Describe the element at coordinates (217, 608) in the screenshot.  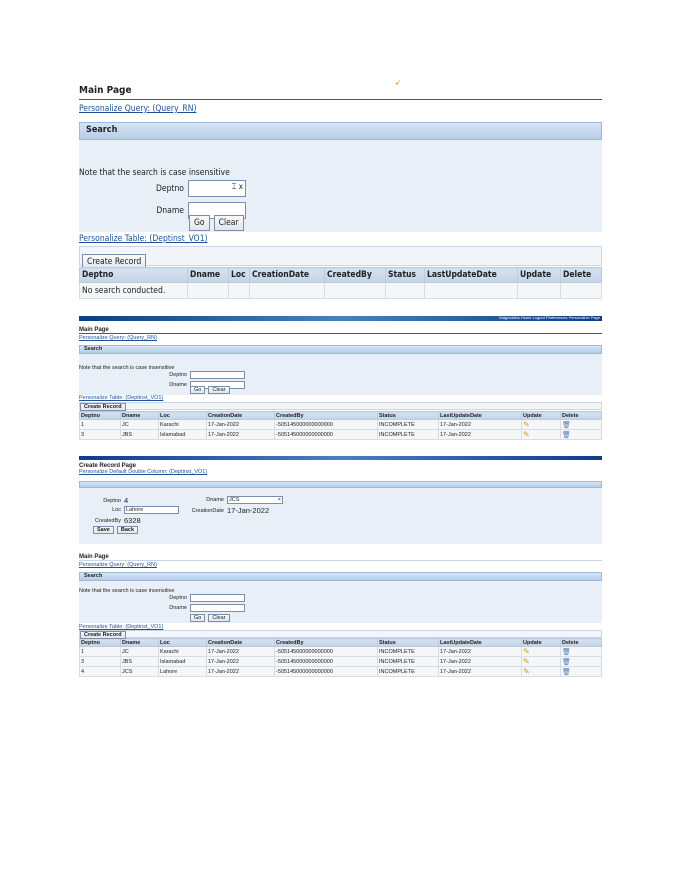
I see `dname-input` at that location.